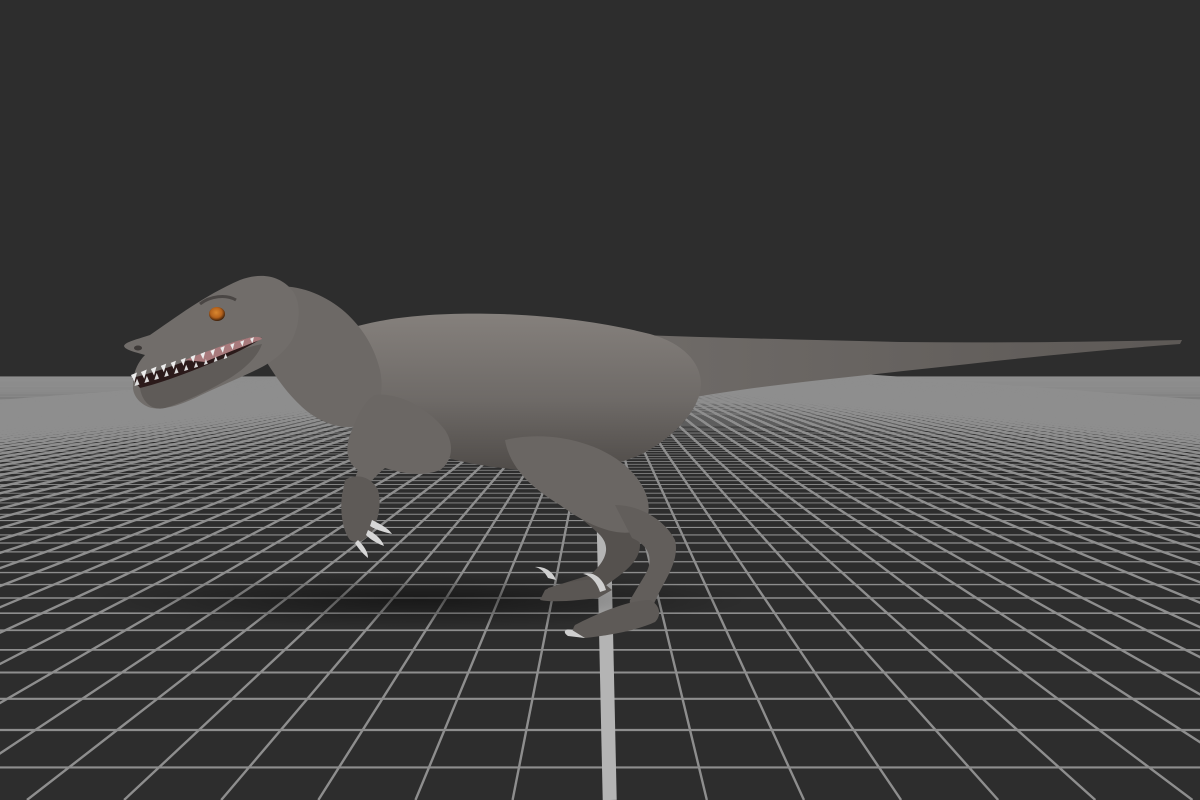 The height and width of the screenshot is (800, 1200). Describe the element at coordinates (217, 314) in the screenshot. I see `dinosaur-eye` at that location.